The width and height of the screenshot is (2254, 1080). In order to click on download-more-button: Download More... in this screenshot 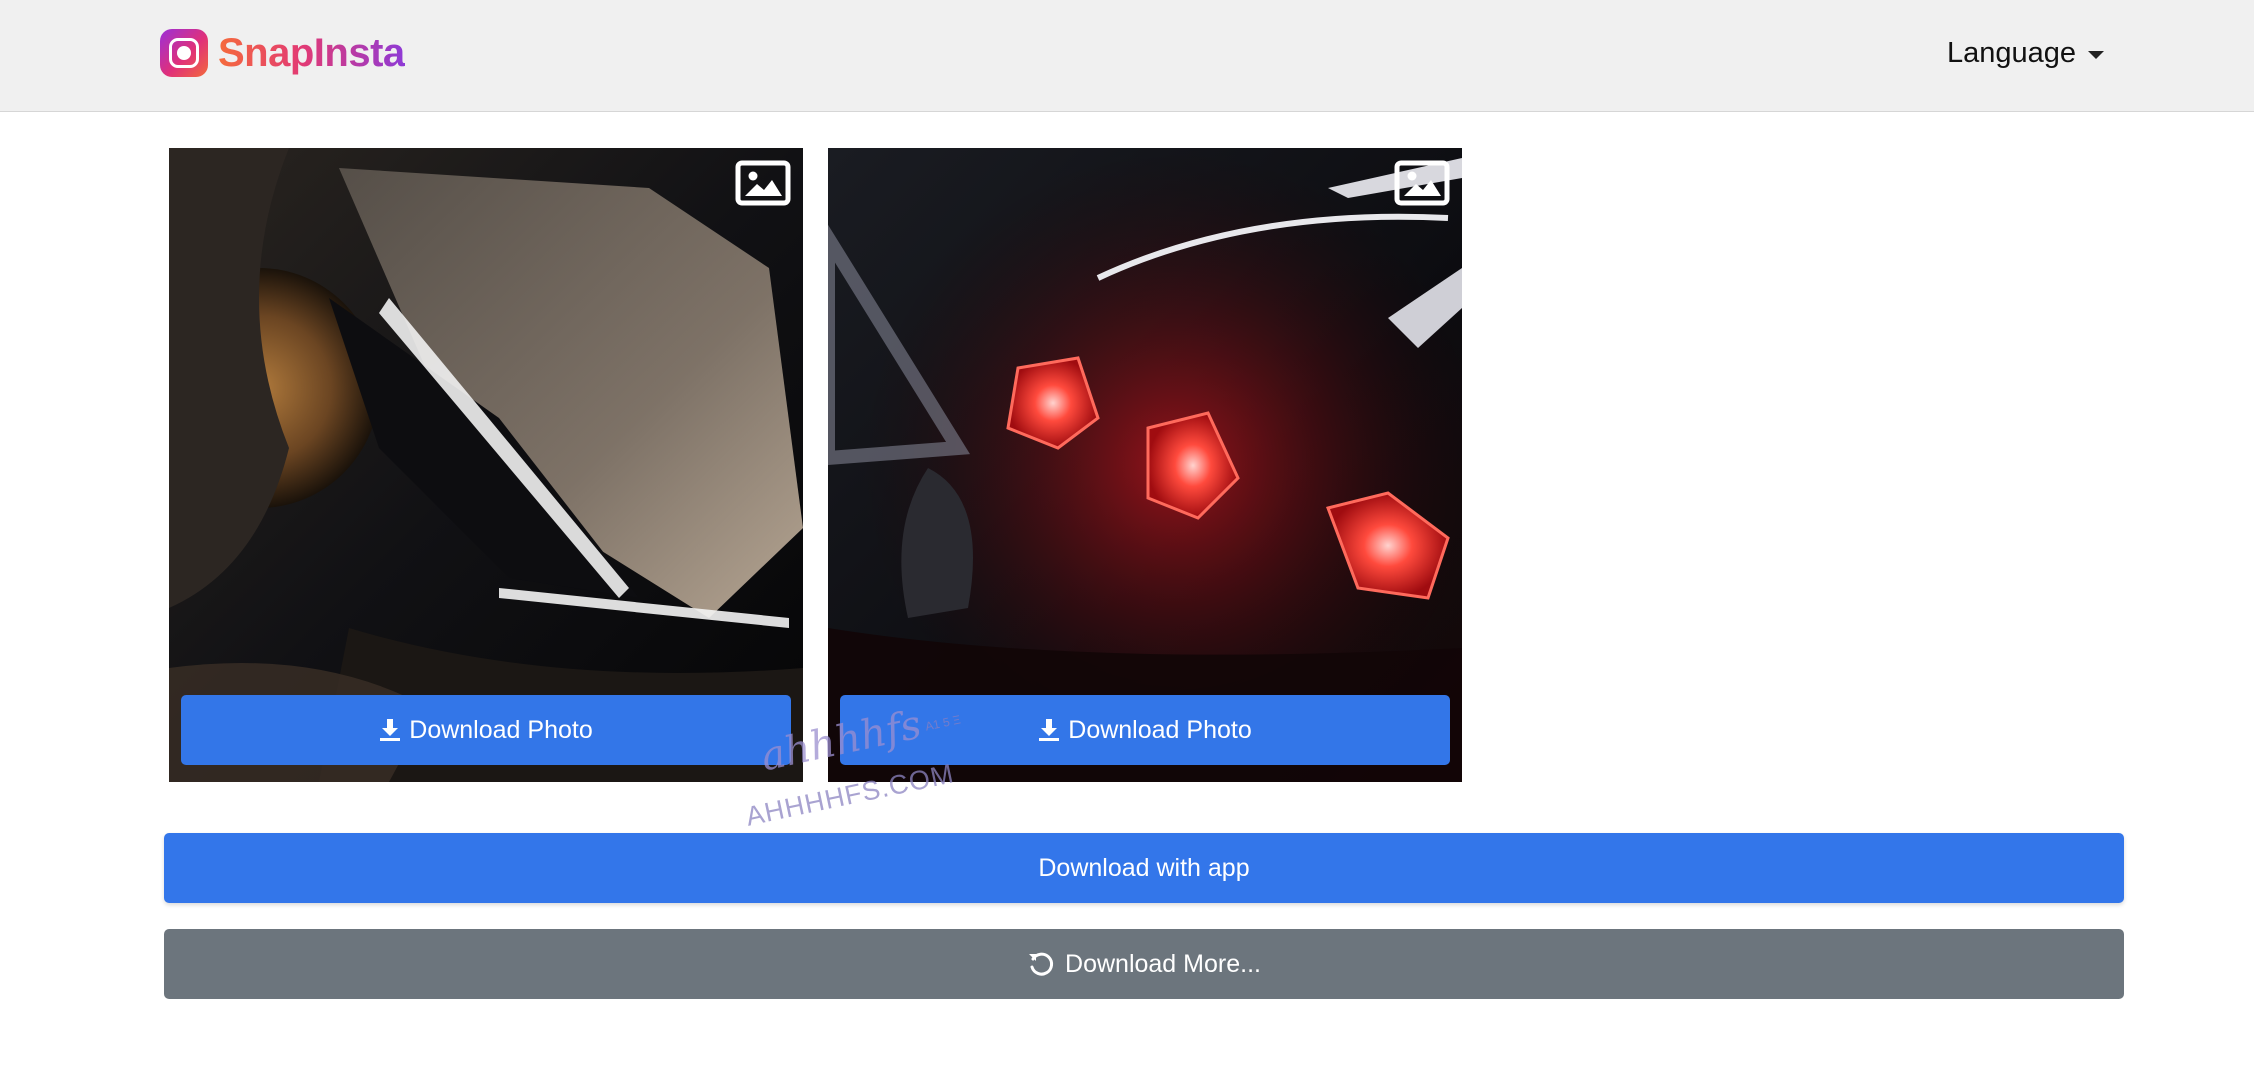, I will do `click(1144, 964)`.